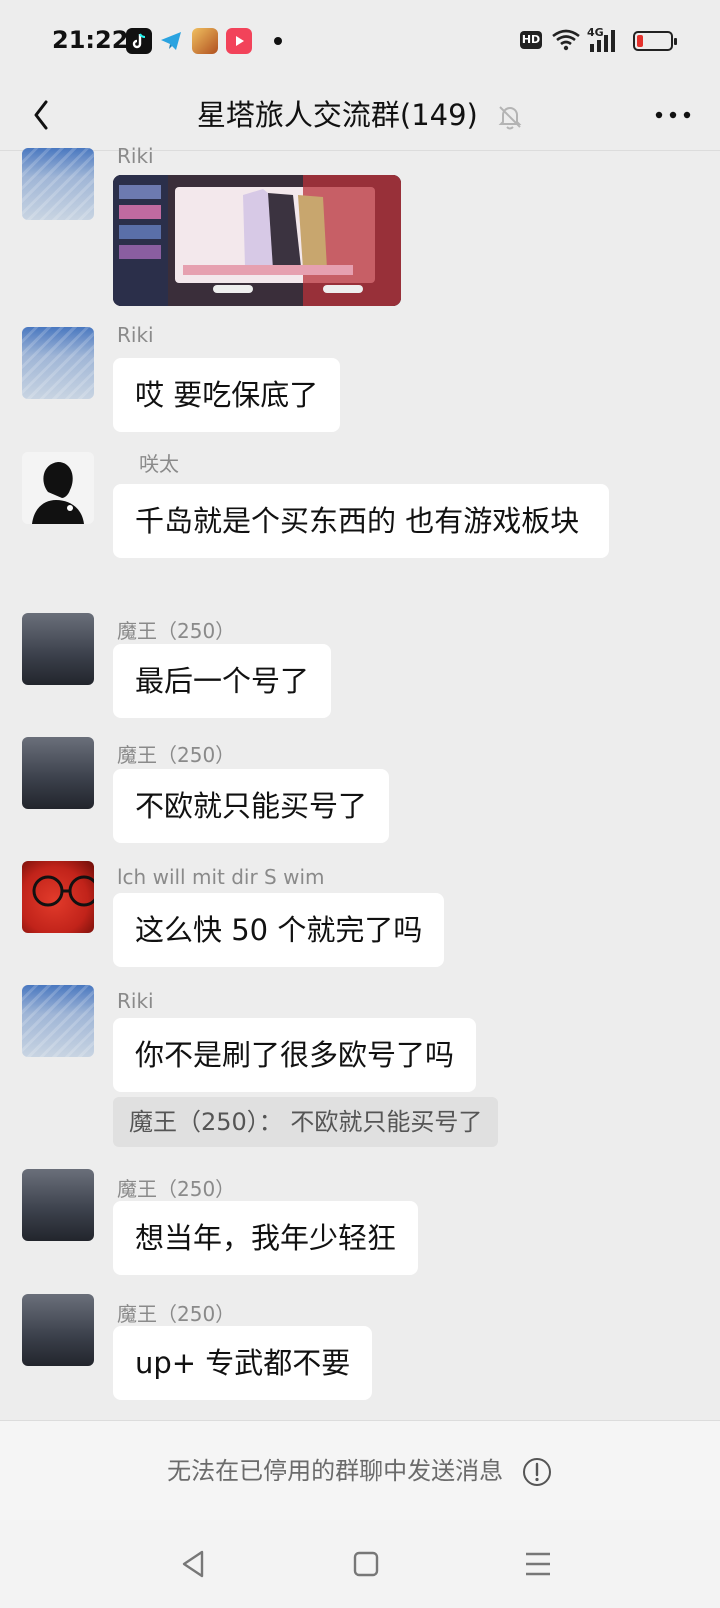 The image size is (720, 1608). Describe the element at coordinates (537, 1472) in the screenshot. I see `info-icon` at that location.